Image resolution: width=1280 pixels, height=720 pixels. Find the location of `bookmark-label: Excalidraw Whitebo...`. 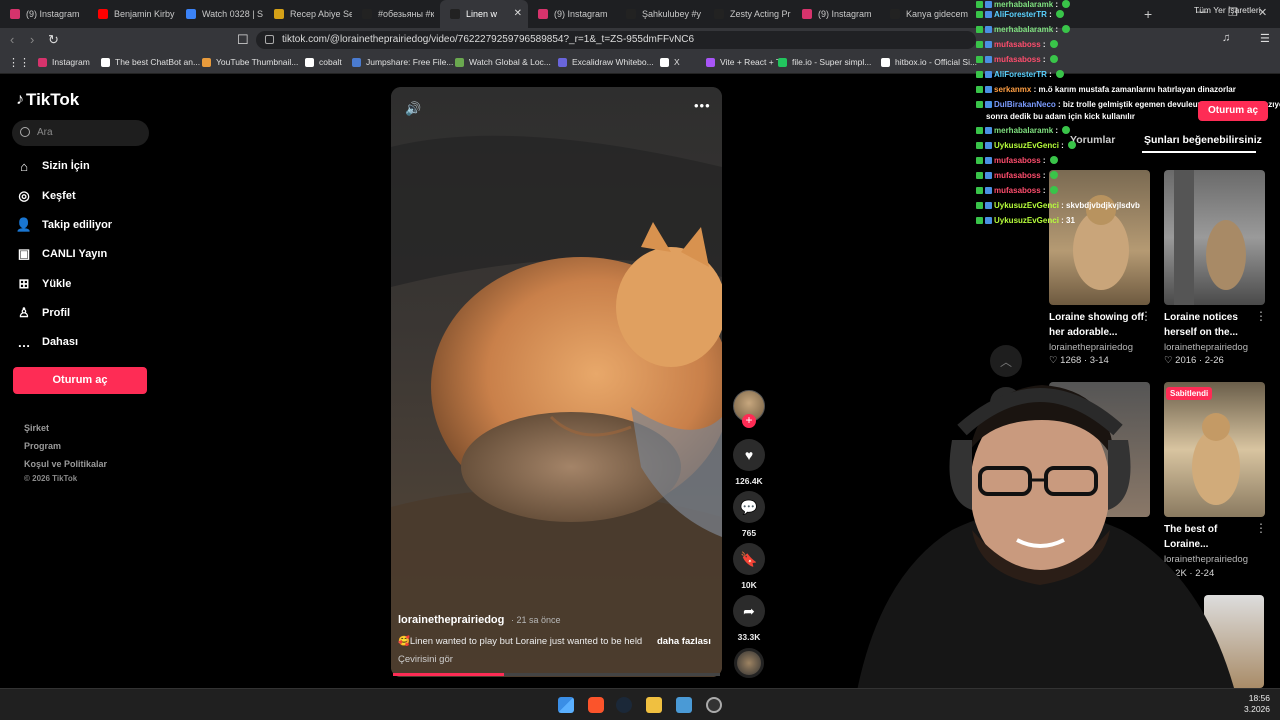

bookmark-label: Excalidraw Whitebo... is located at coordinates (613, 62).